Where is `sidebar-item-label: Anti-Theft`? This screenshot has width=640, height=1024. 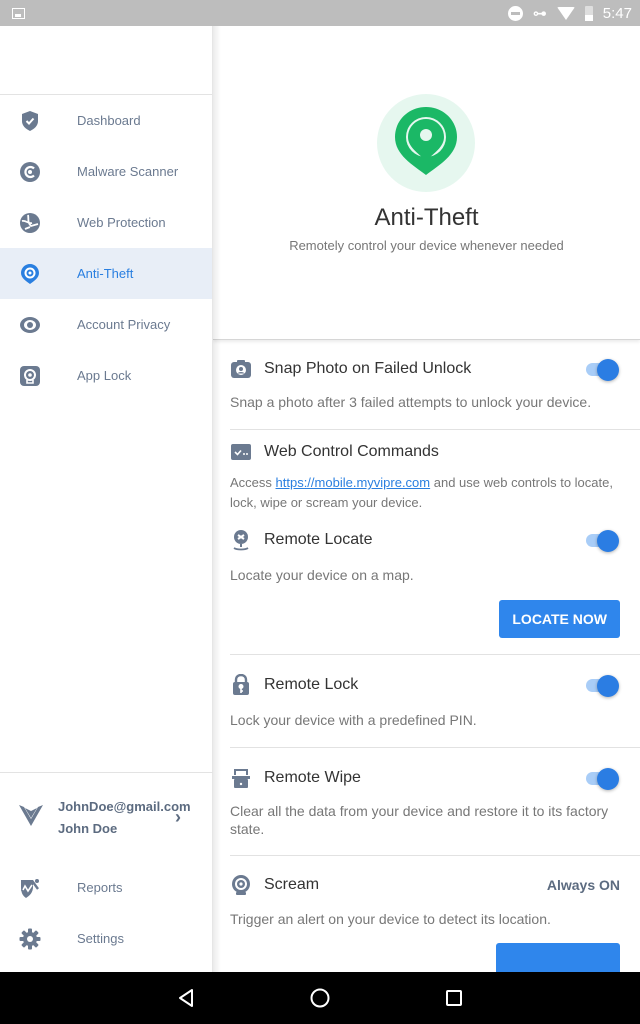 sidebar-item-label: Anti-Theft is located at coordinates (105, 273).